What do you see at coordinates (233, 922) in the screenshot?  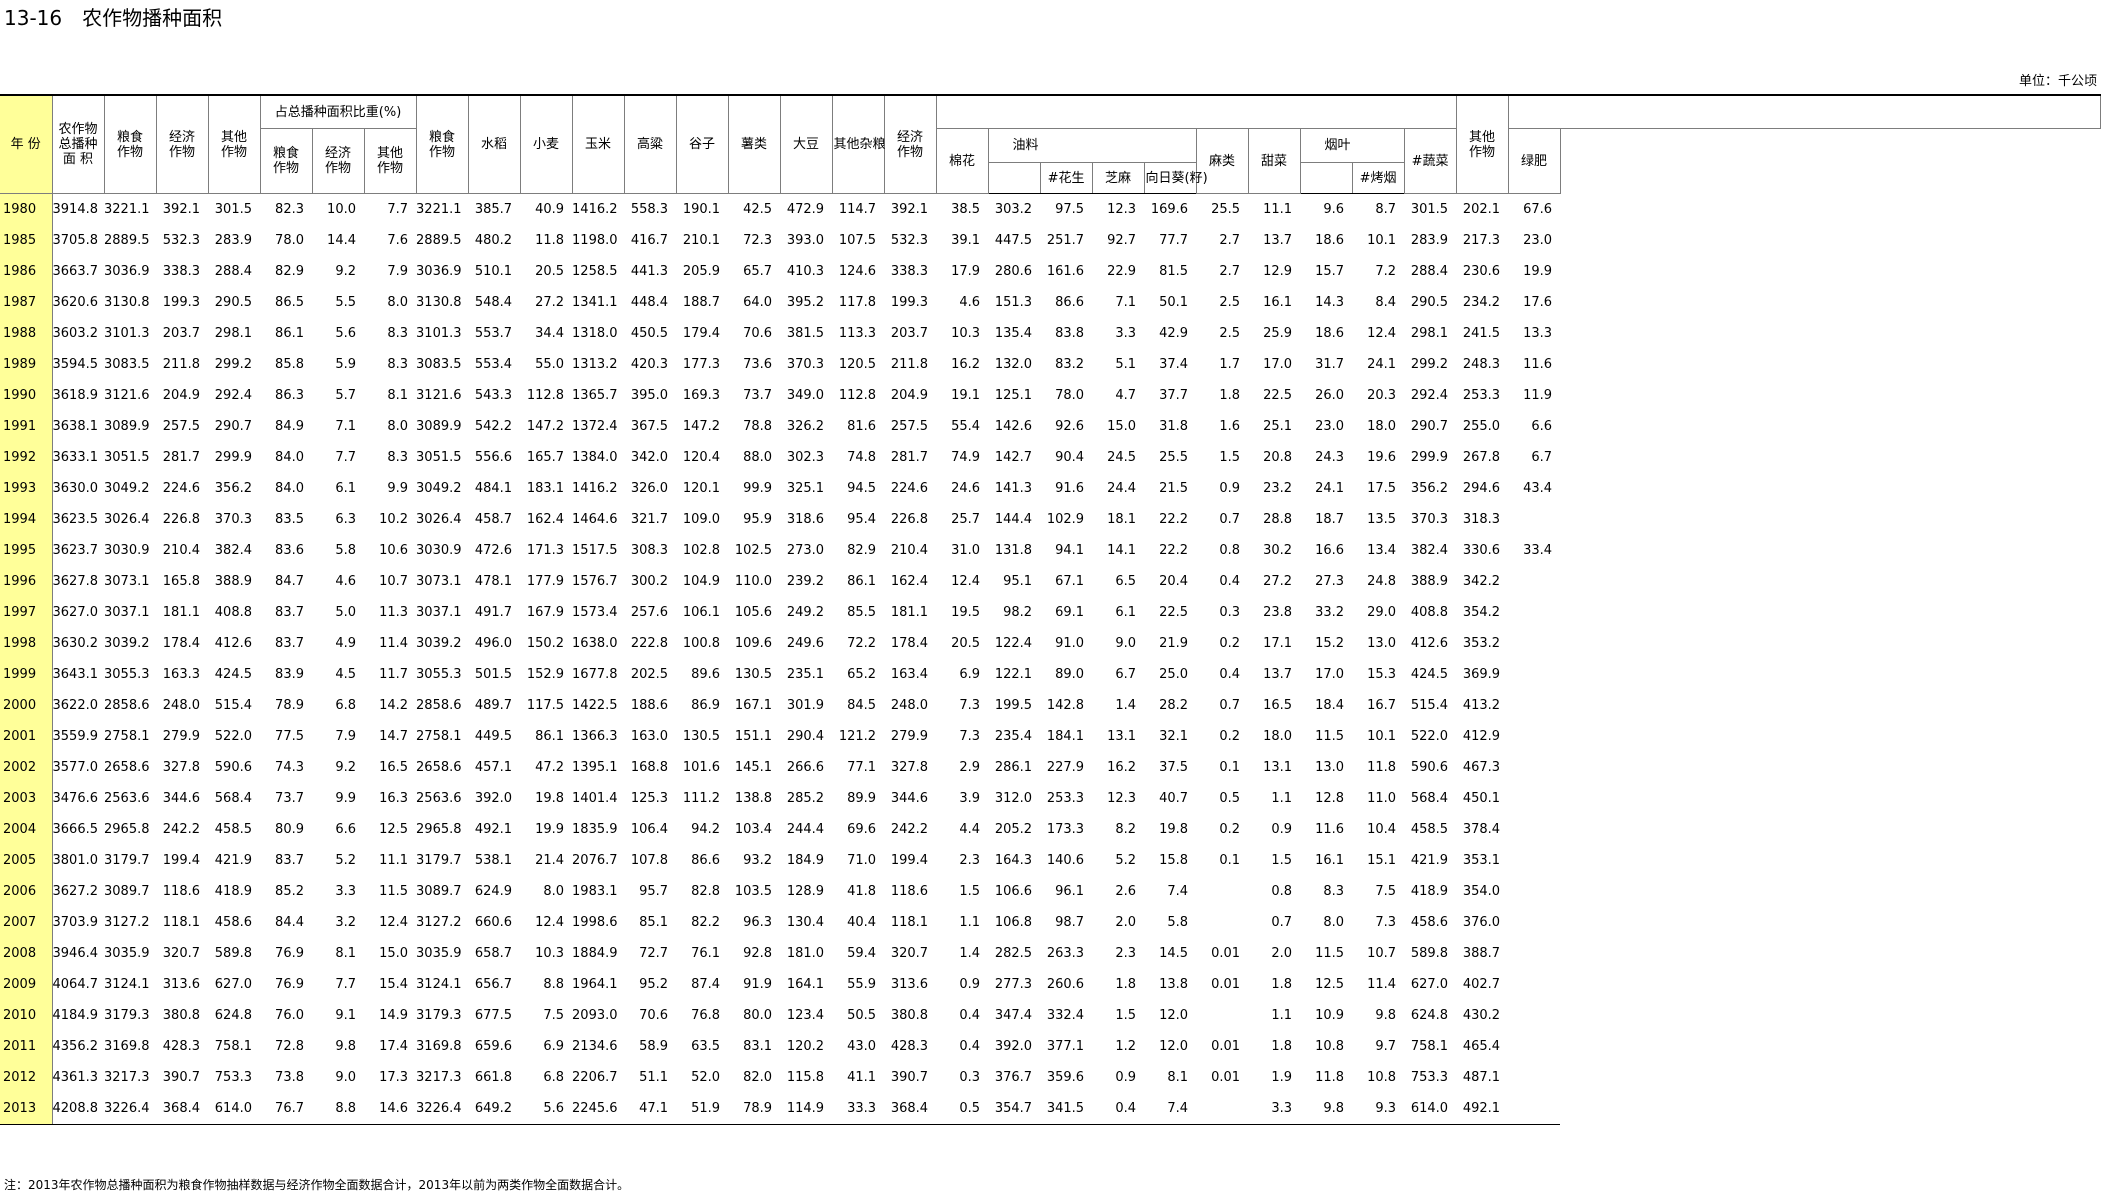 I see `value-cell: 458.6` at bounding box center [233, 922].